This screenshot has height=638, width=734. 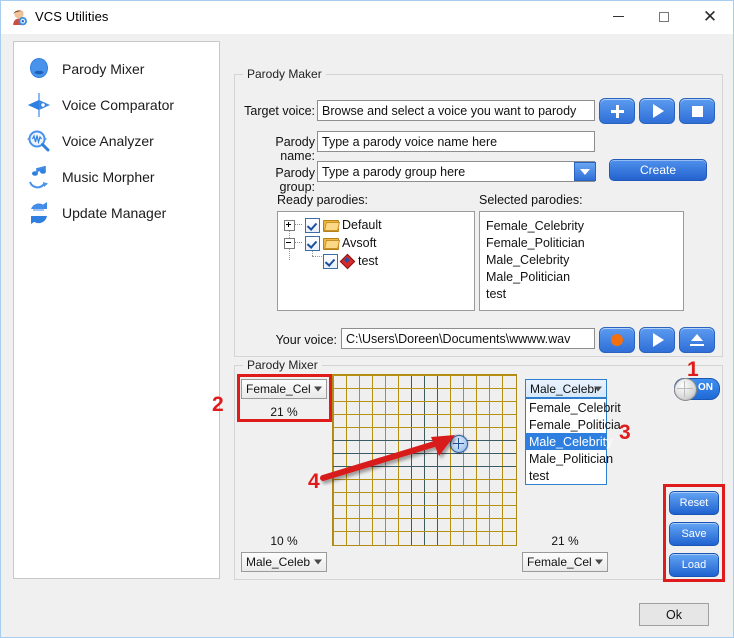 I want to click on record-button, so click(x=617, y=340).